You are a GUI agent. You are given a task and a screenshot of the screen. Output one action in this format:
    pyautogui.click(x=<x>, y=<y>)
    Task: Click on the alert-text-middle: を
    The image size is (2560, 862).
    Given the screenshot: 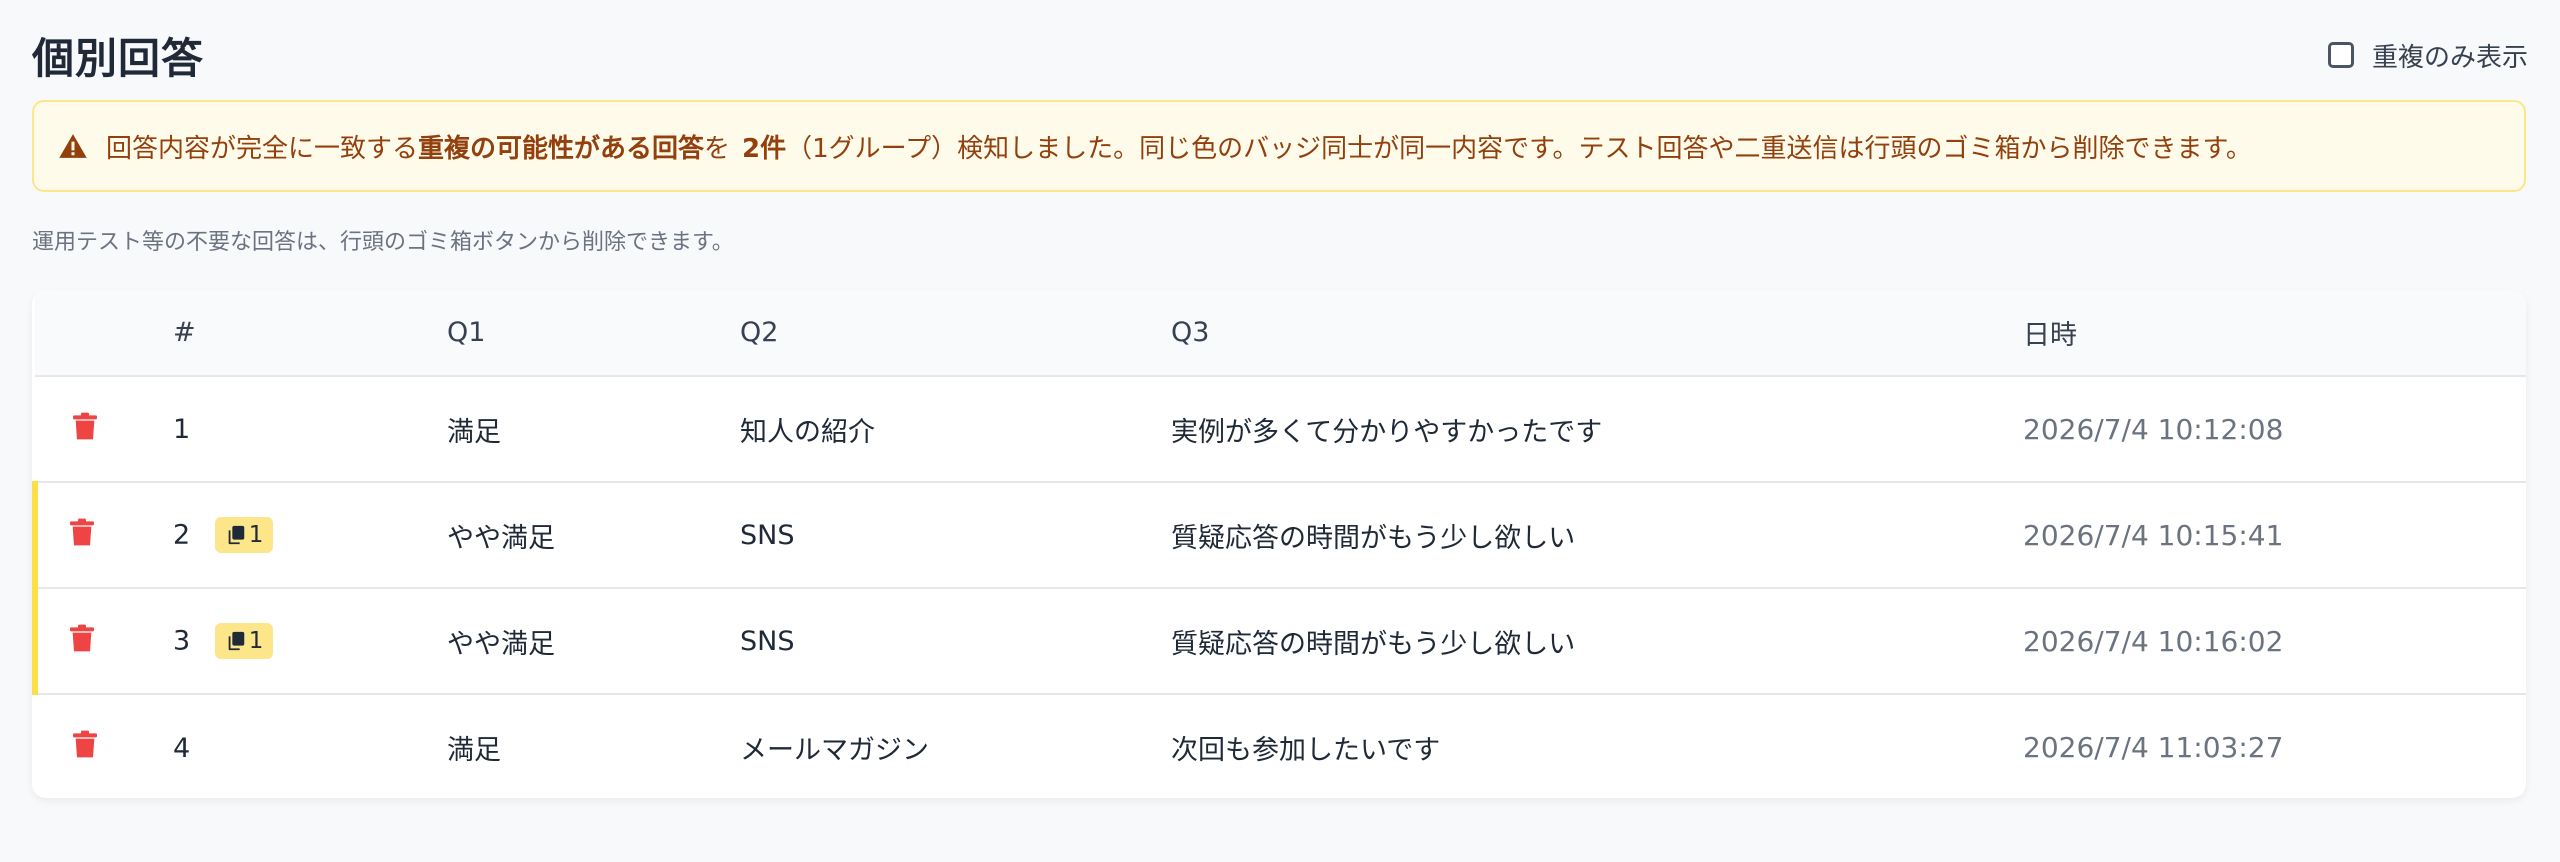 What is the action you would take?
    pyautogui.click(x=717, y=148)
    